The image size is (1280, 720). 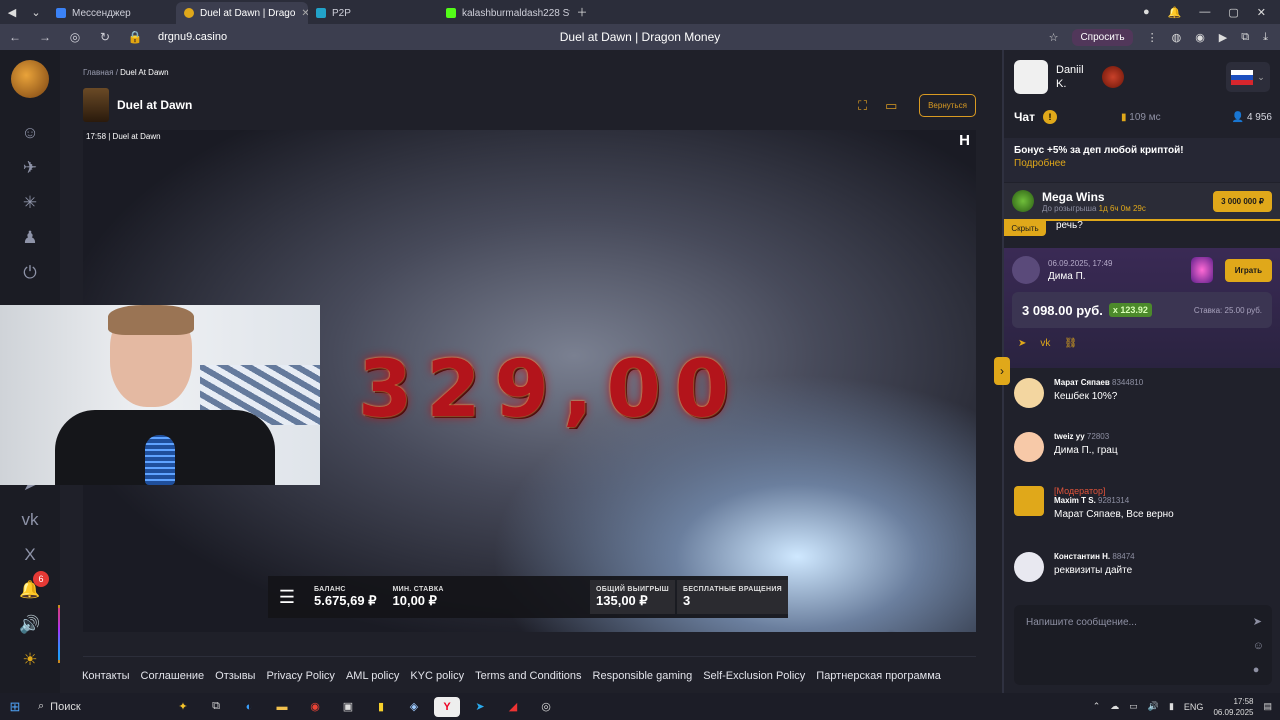 What do you see at coordinates (30, 133) in the screenshot?
I see `friends-icon: ☺` at bounding box center [30, 133].